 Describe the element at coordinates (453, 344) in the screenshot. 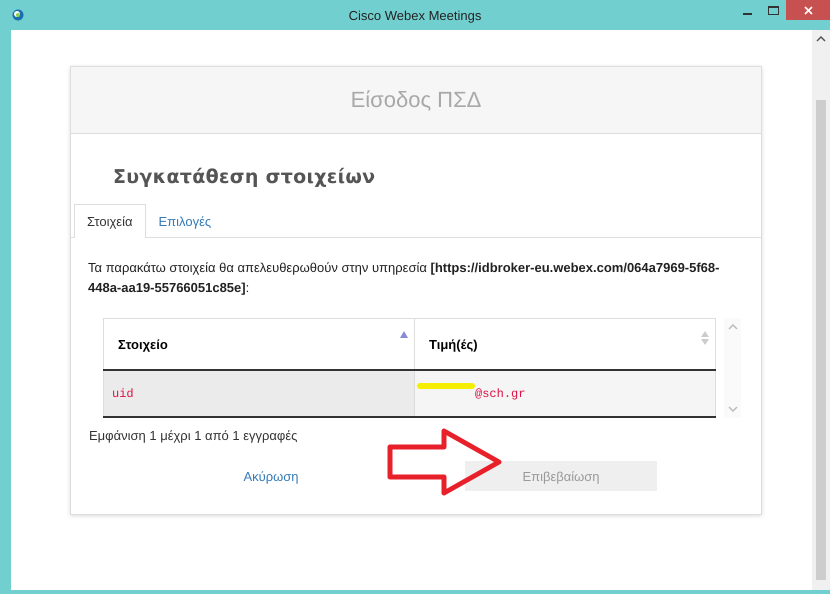

I see `column-header: Τιμή(ές)` at that location.